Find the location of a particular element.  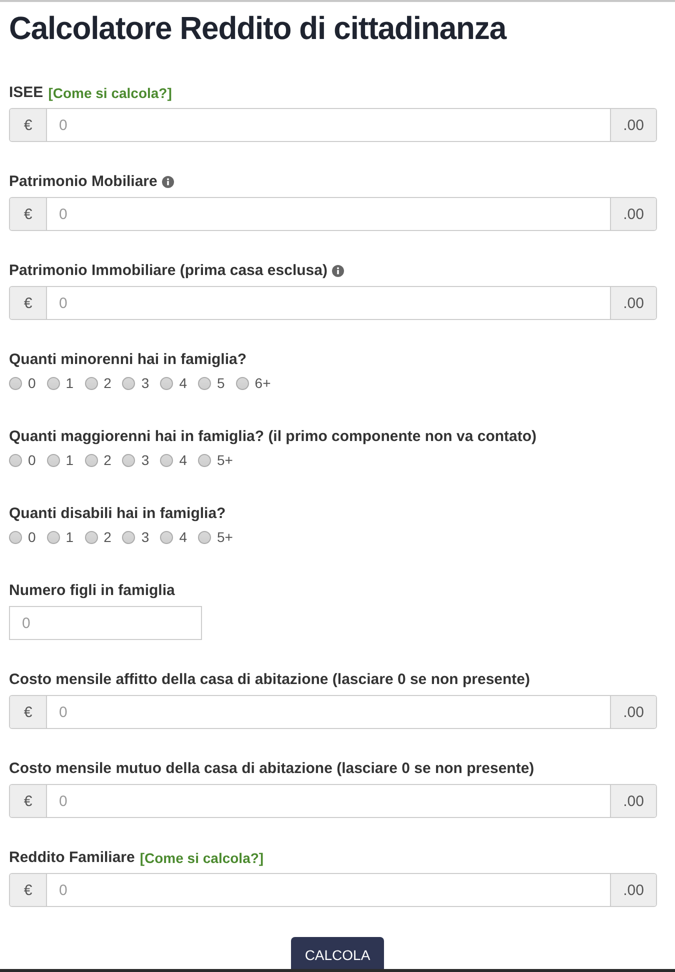

field-label: Costo mensile affitto della casa di abitazione (lasciare 0 se non presente) is located at coordinates (269, 679).